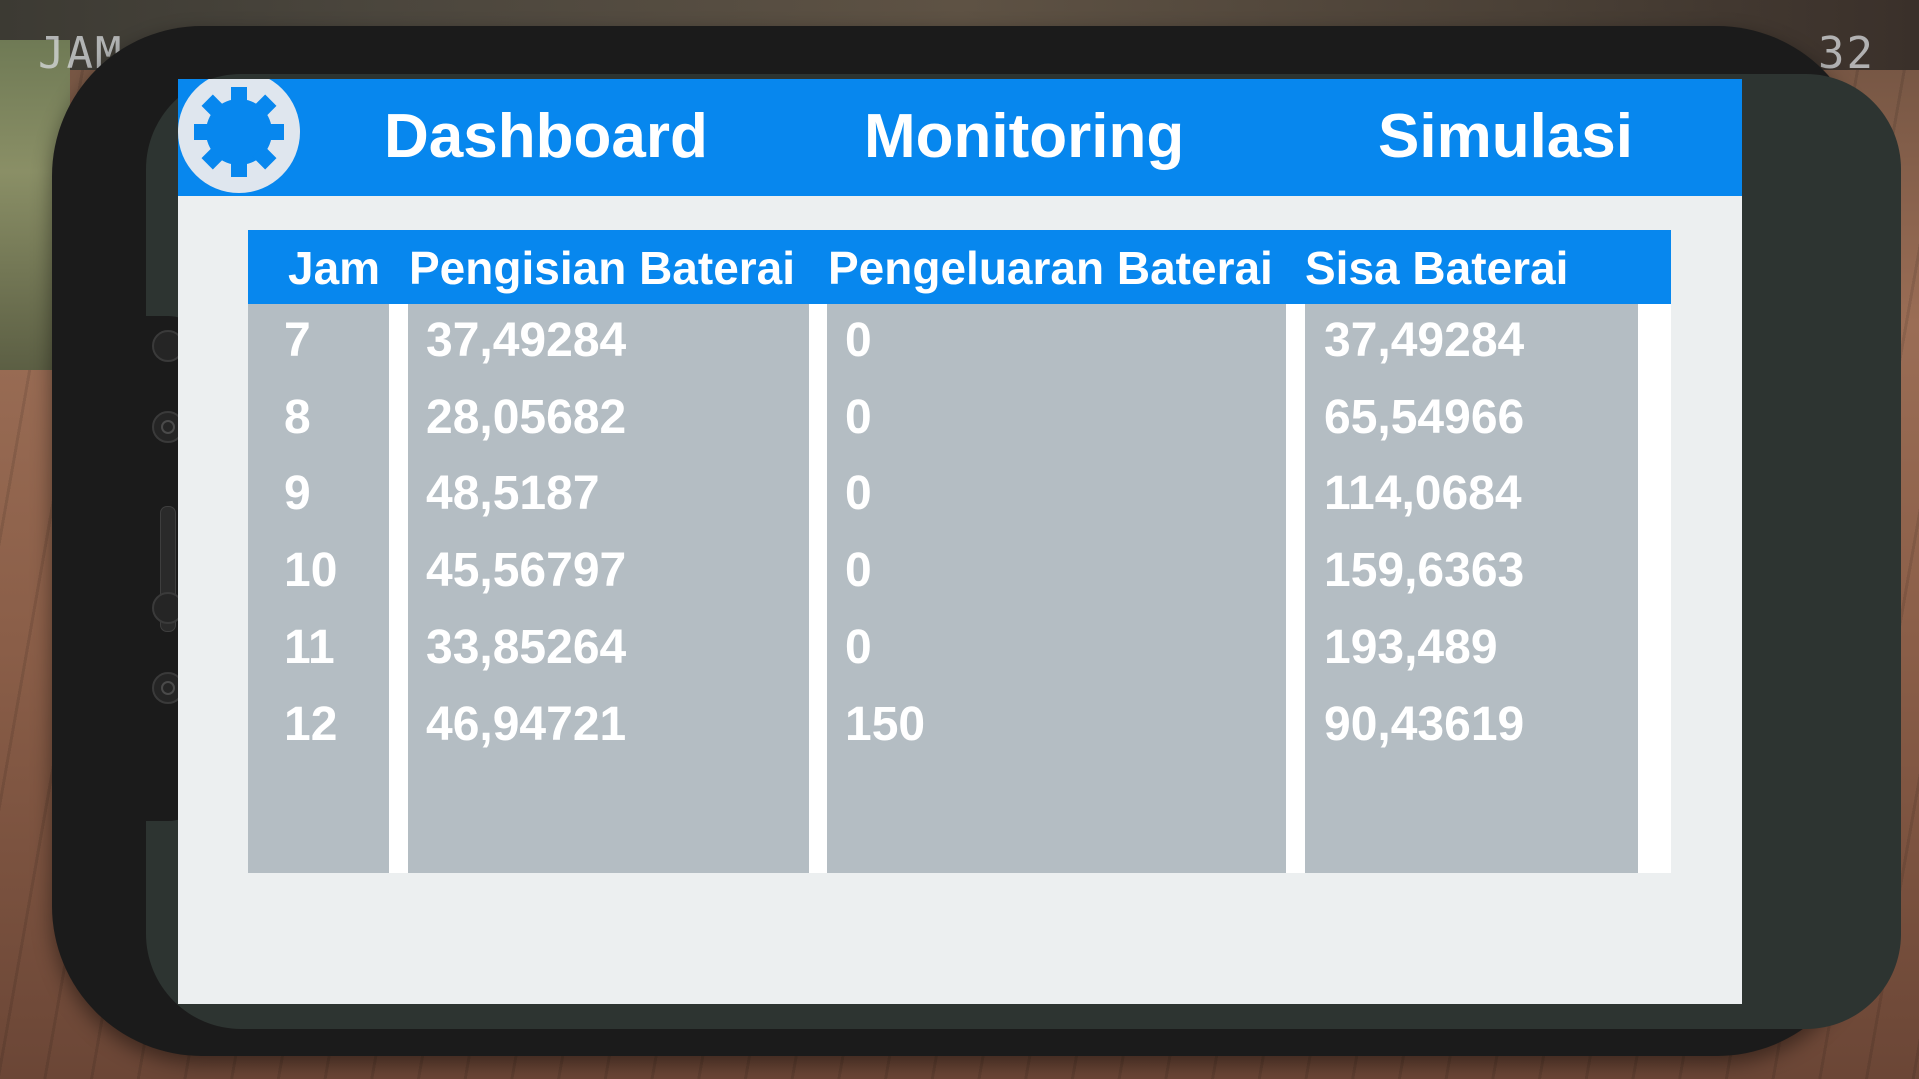  What do you see at coordinates (240, 134) in the screenshot?
I see `gear-icon` at bounding box center [240, 134].